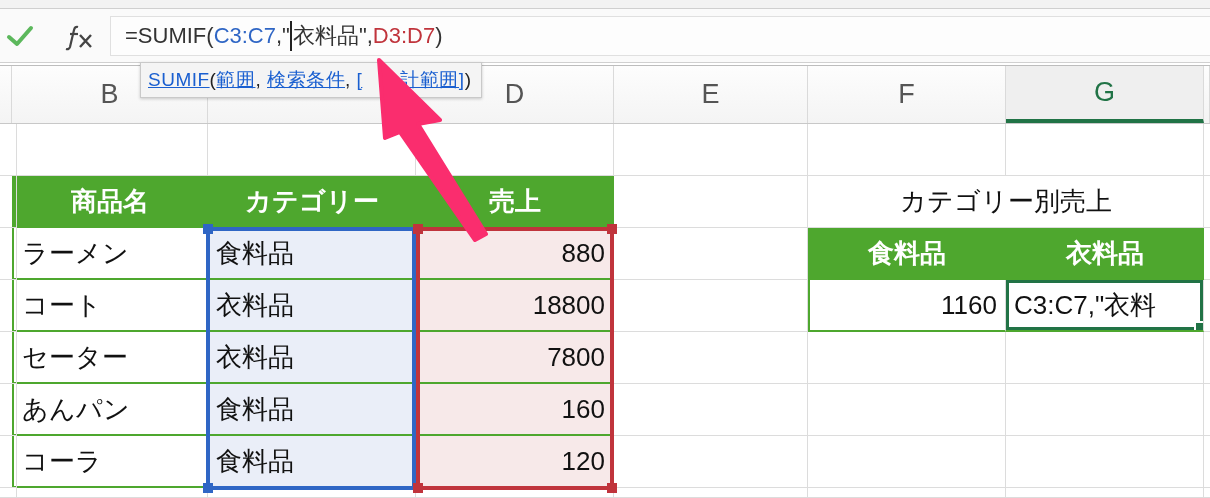 The width and height of the screenshot is (1210, 498). What do you see at coordinates (711, 94) in the screenshot?
I see `column-header: E` at bounding box center [711, 94].